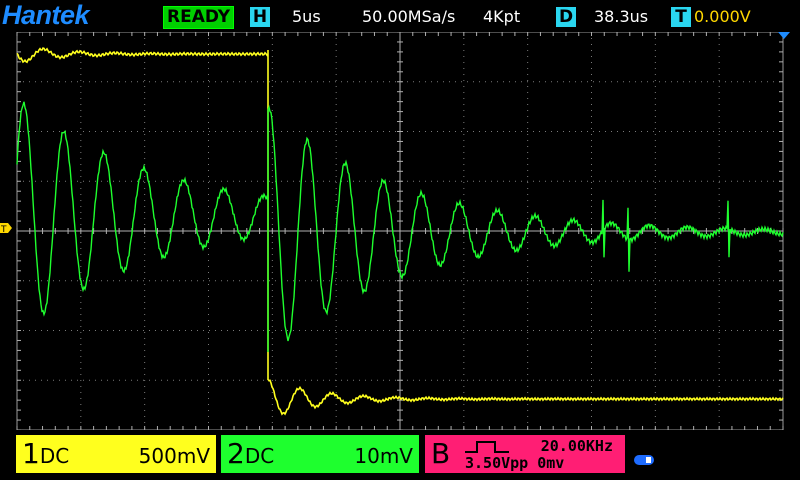  I want to click on channel-1-scale: 500mV, so click(174, 456).